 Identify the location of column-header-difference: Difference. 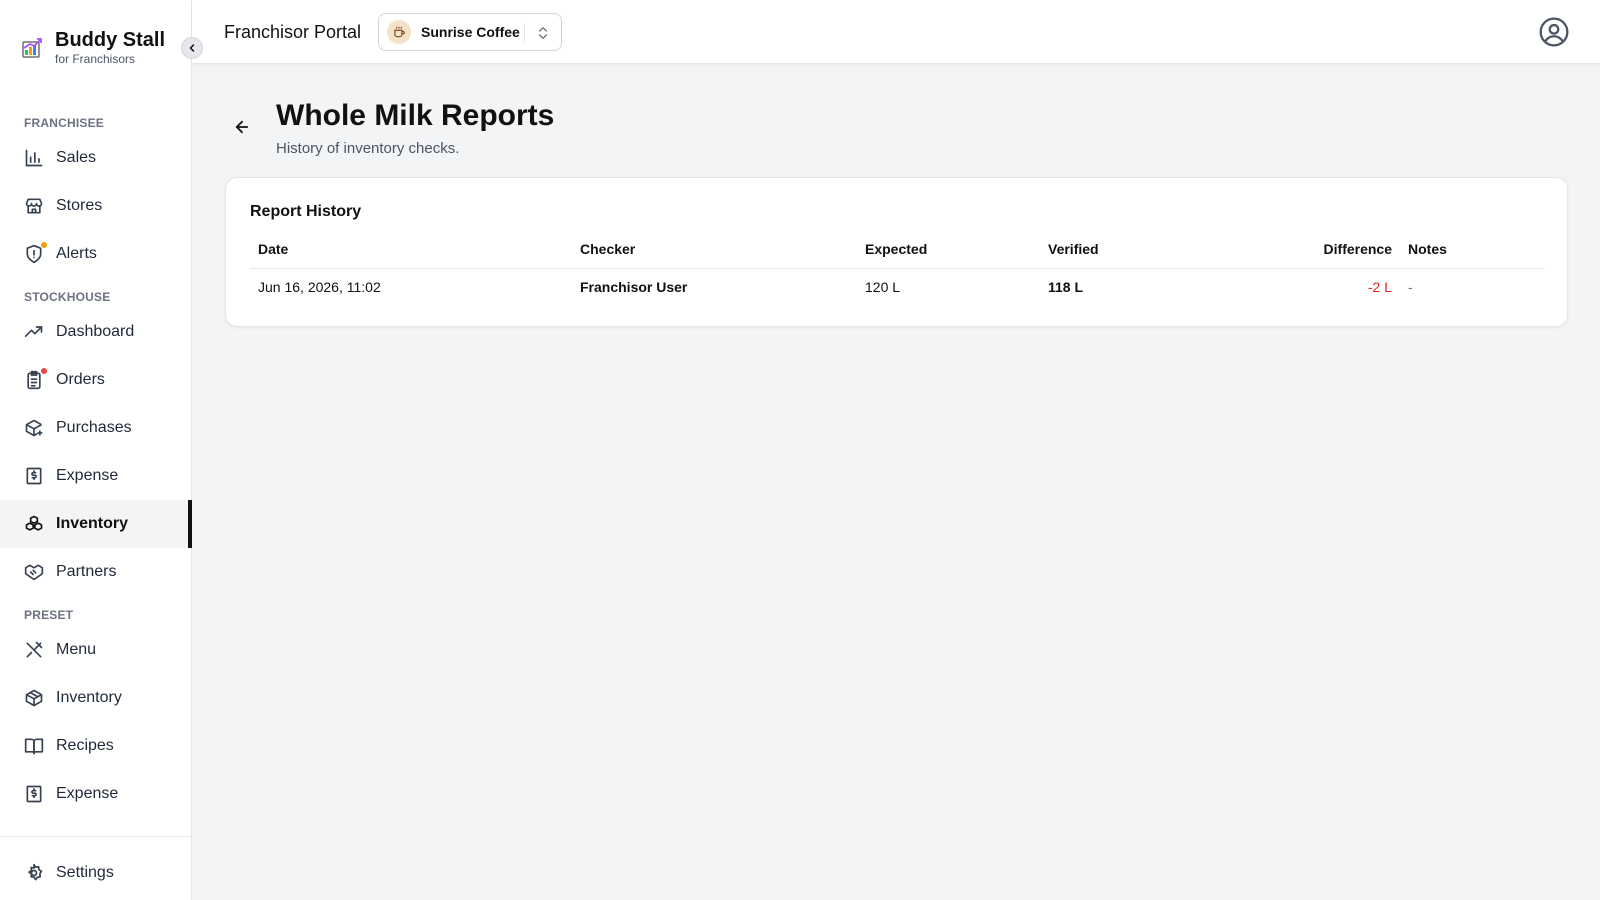
(1328, 249).